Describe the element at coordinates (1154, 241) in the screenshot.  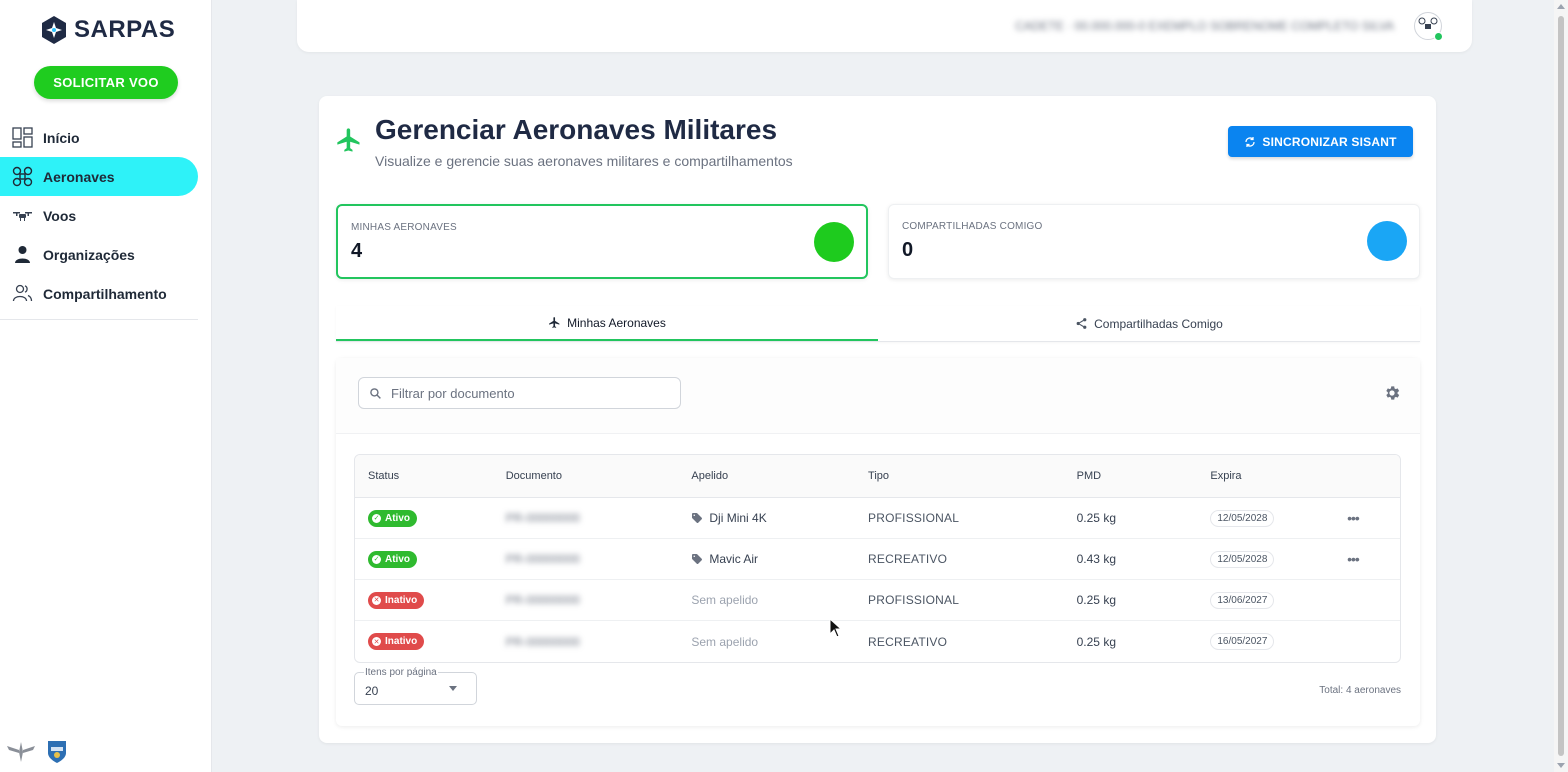
I see `stat-card-shared-with-me: COMPARTILHADAS COMIGO 0` at that location.